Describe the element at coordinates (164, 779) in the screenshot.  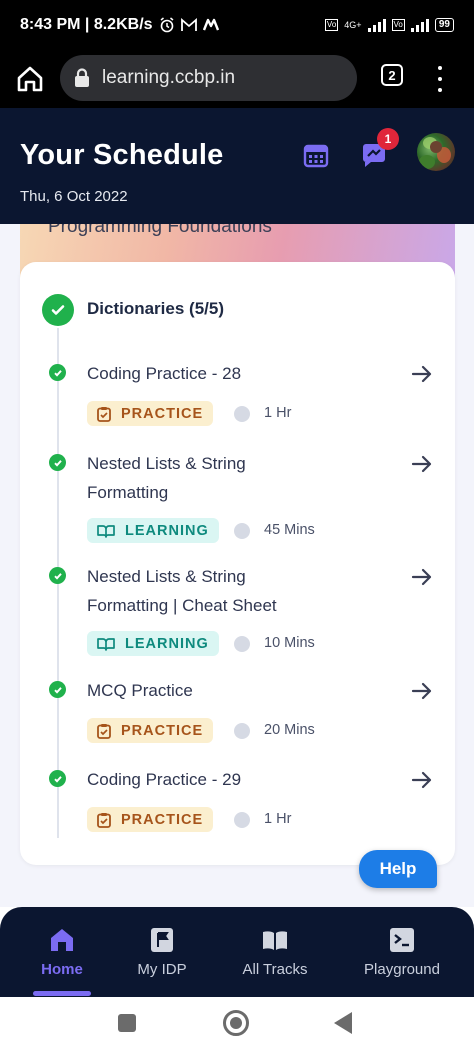
I see `item-title: Coding Practice - 29` at that location.